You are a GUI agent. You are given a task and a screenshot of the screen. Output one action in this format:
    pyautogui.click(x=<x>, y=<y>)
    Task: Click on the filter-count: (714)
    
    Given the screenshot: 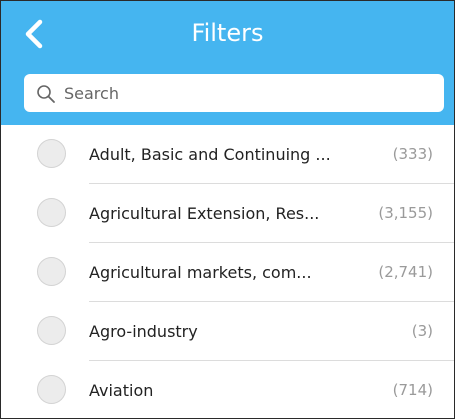 What is the action you would take?
    pyautogui.click(x=412, y=390)
    